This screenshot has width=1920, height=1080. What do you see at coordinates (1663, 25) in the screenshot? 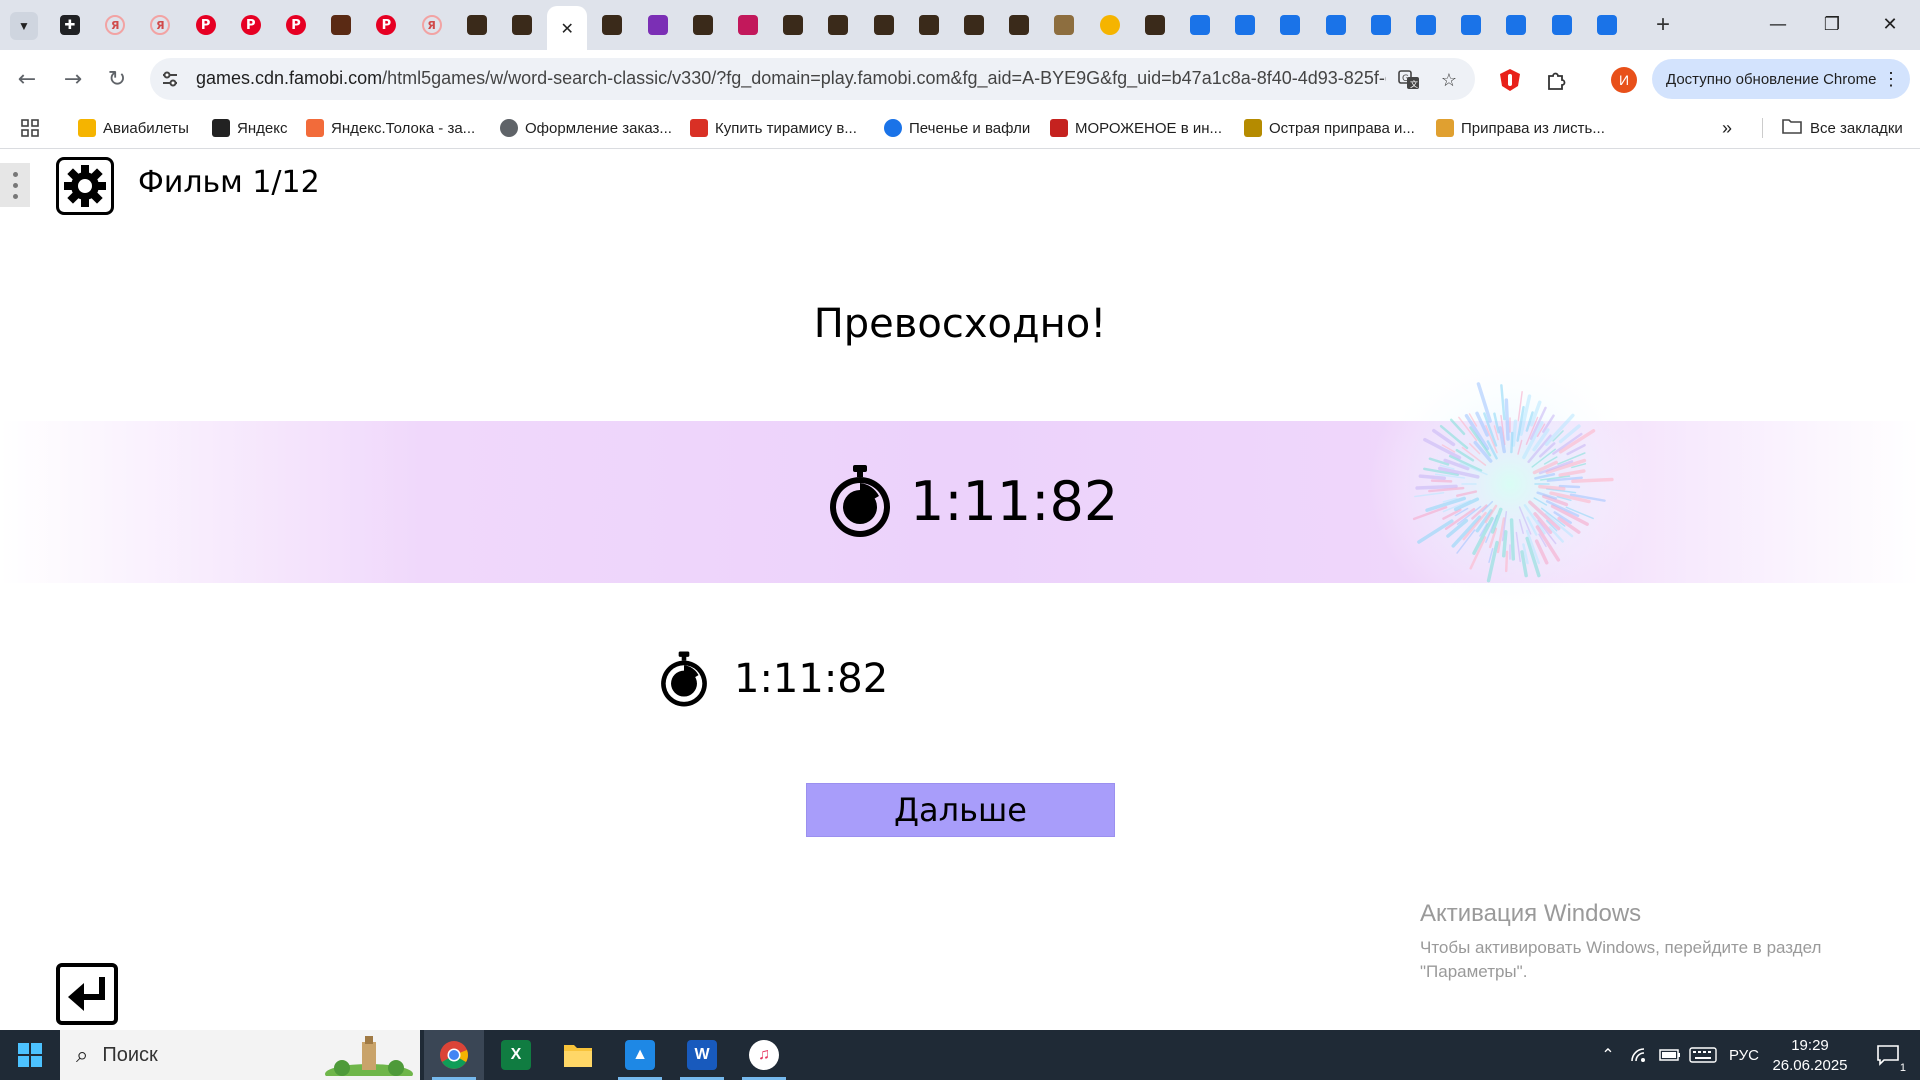
I see `new-tab-button: +` at bounding box center [1663, 25].